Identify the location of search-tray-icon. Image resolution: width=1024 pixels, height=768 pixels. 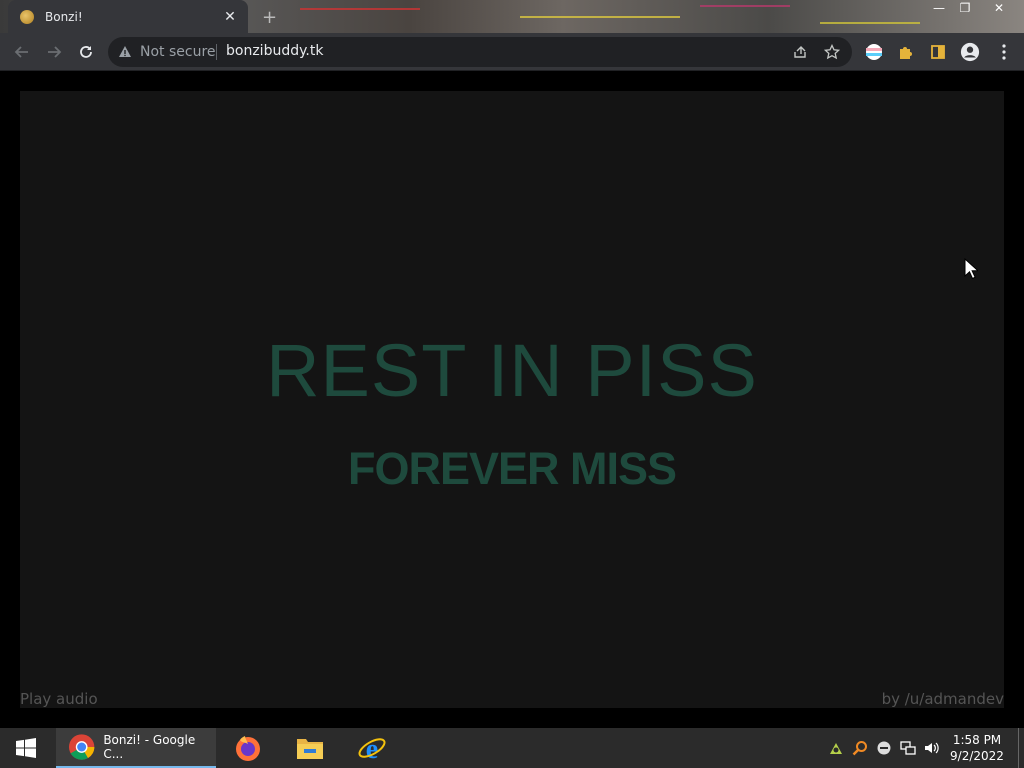
(859, 748).